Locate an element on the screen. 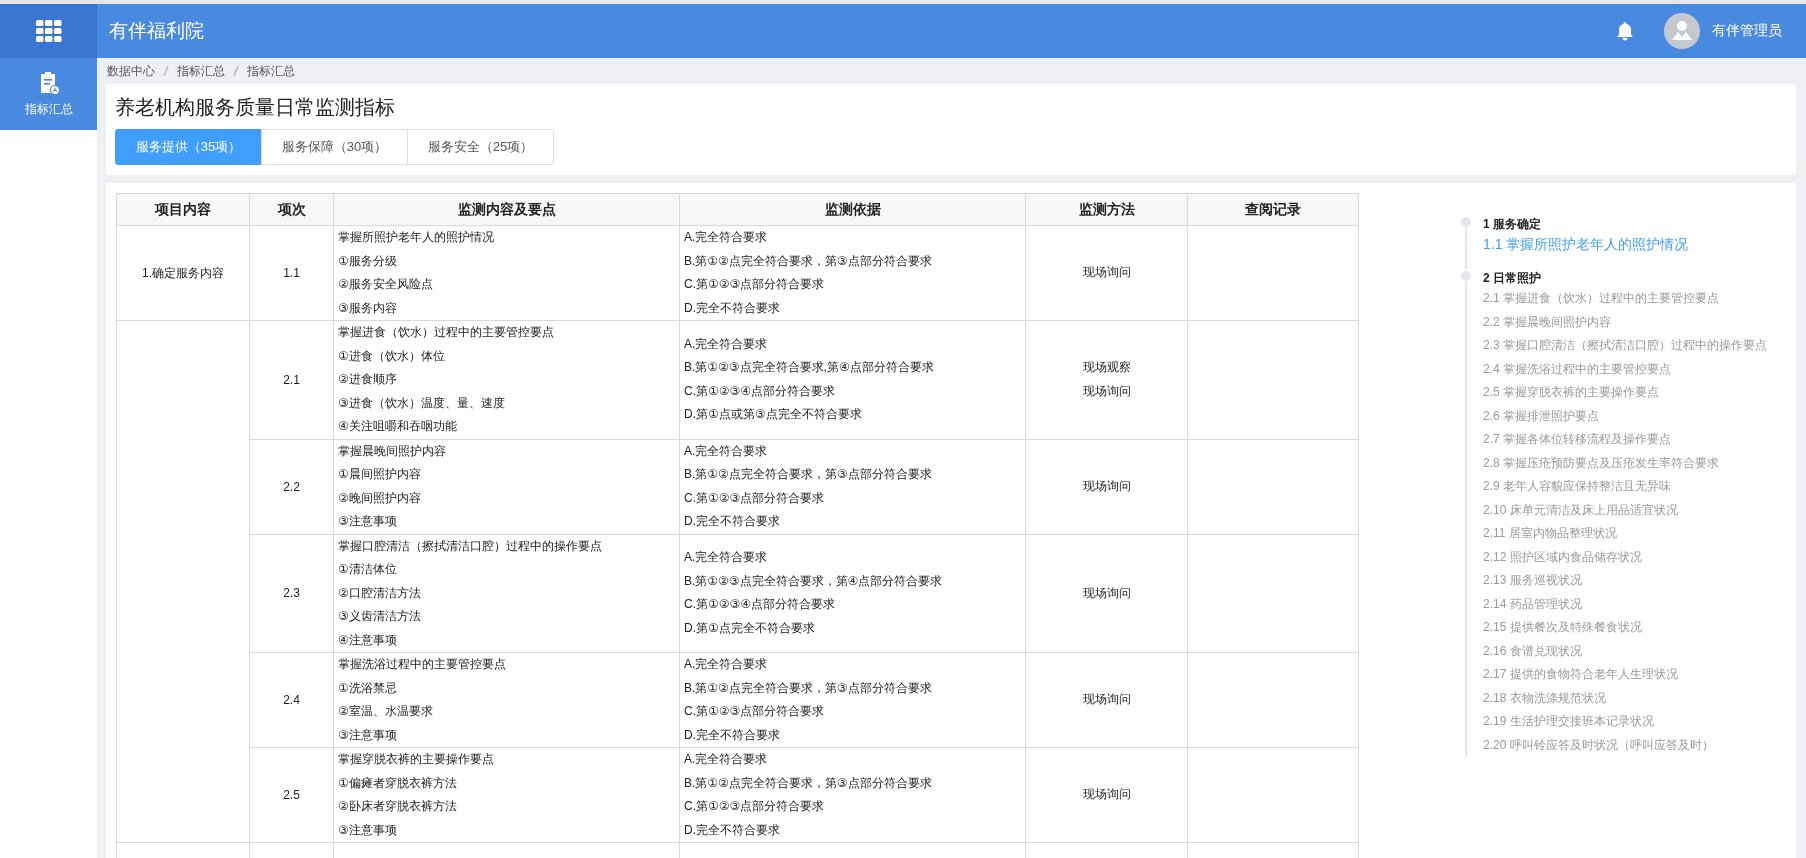 This screenshot has height=858, width=1806. toc-link: 2.11 居室内物品整理状况 is located at coordinates (1632, 534).